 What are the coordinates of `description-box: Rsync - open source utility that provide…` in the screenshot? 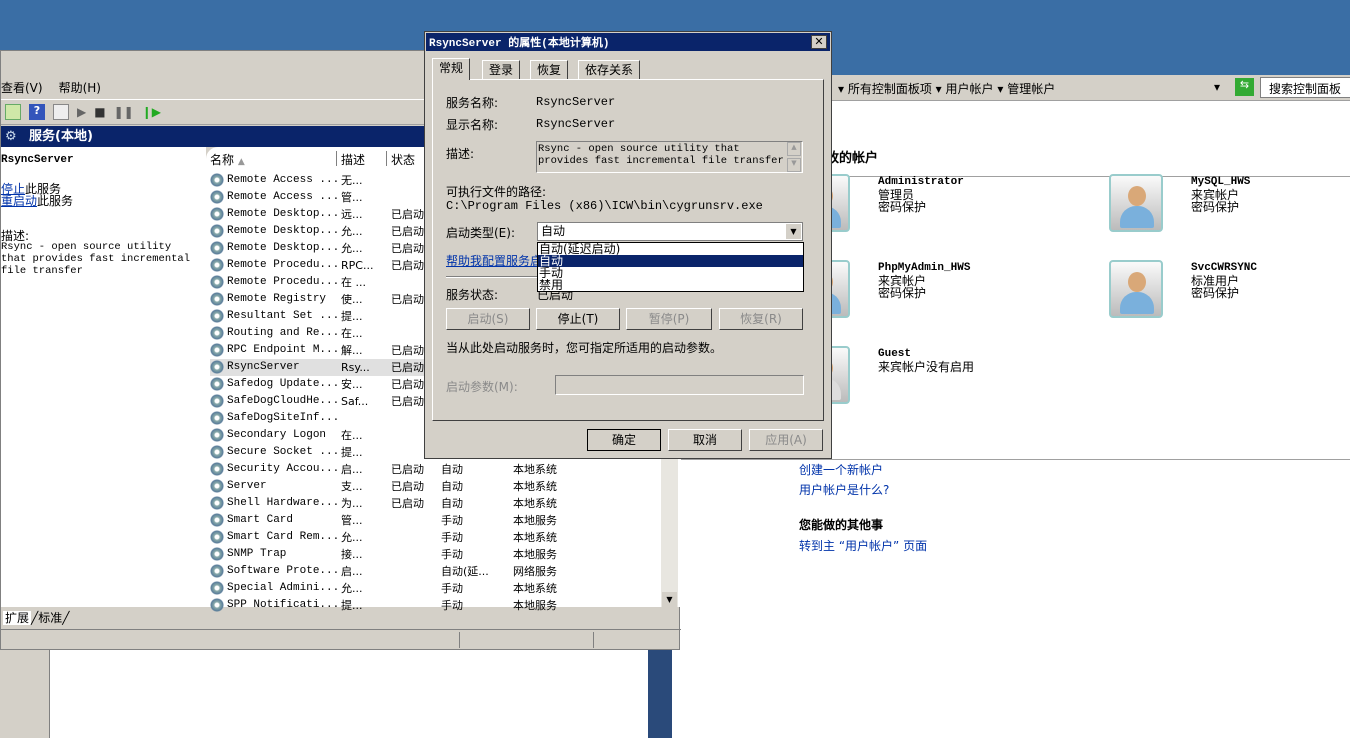 It's located at (669, 157).